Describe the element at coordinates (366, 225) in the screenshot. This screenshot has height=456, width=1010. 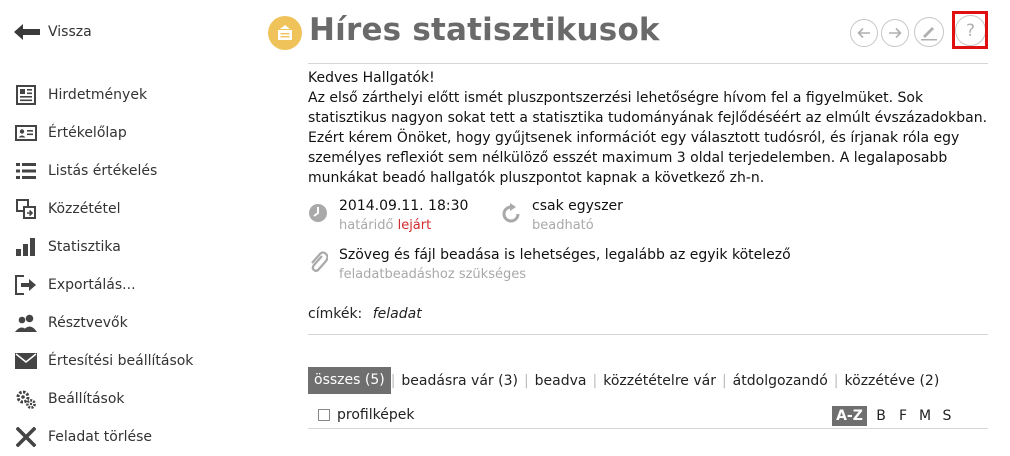
I see `deadline-label: határidő` at that location.